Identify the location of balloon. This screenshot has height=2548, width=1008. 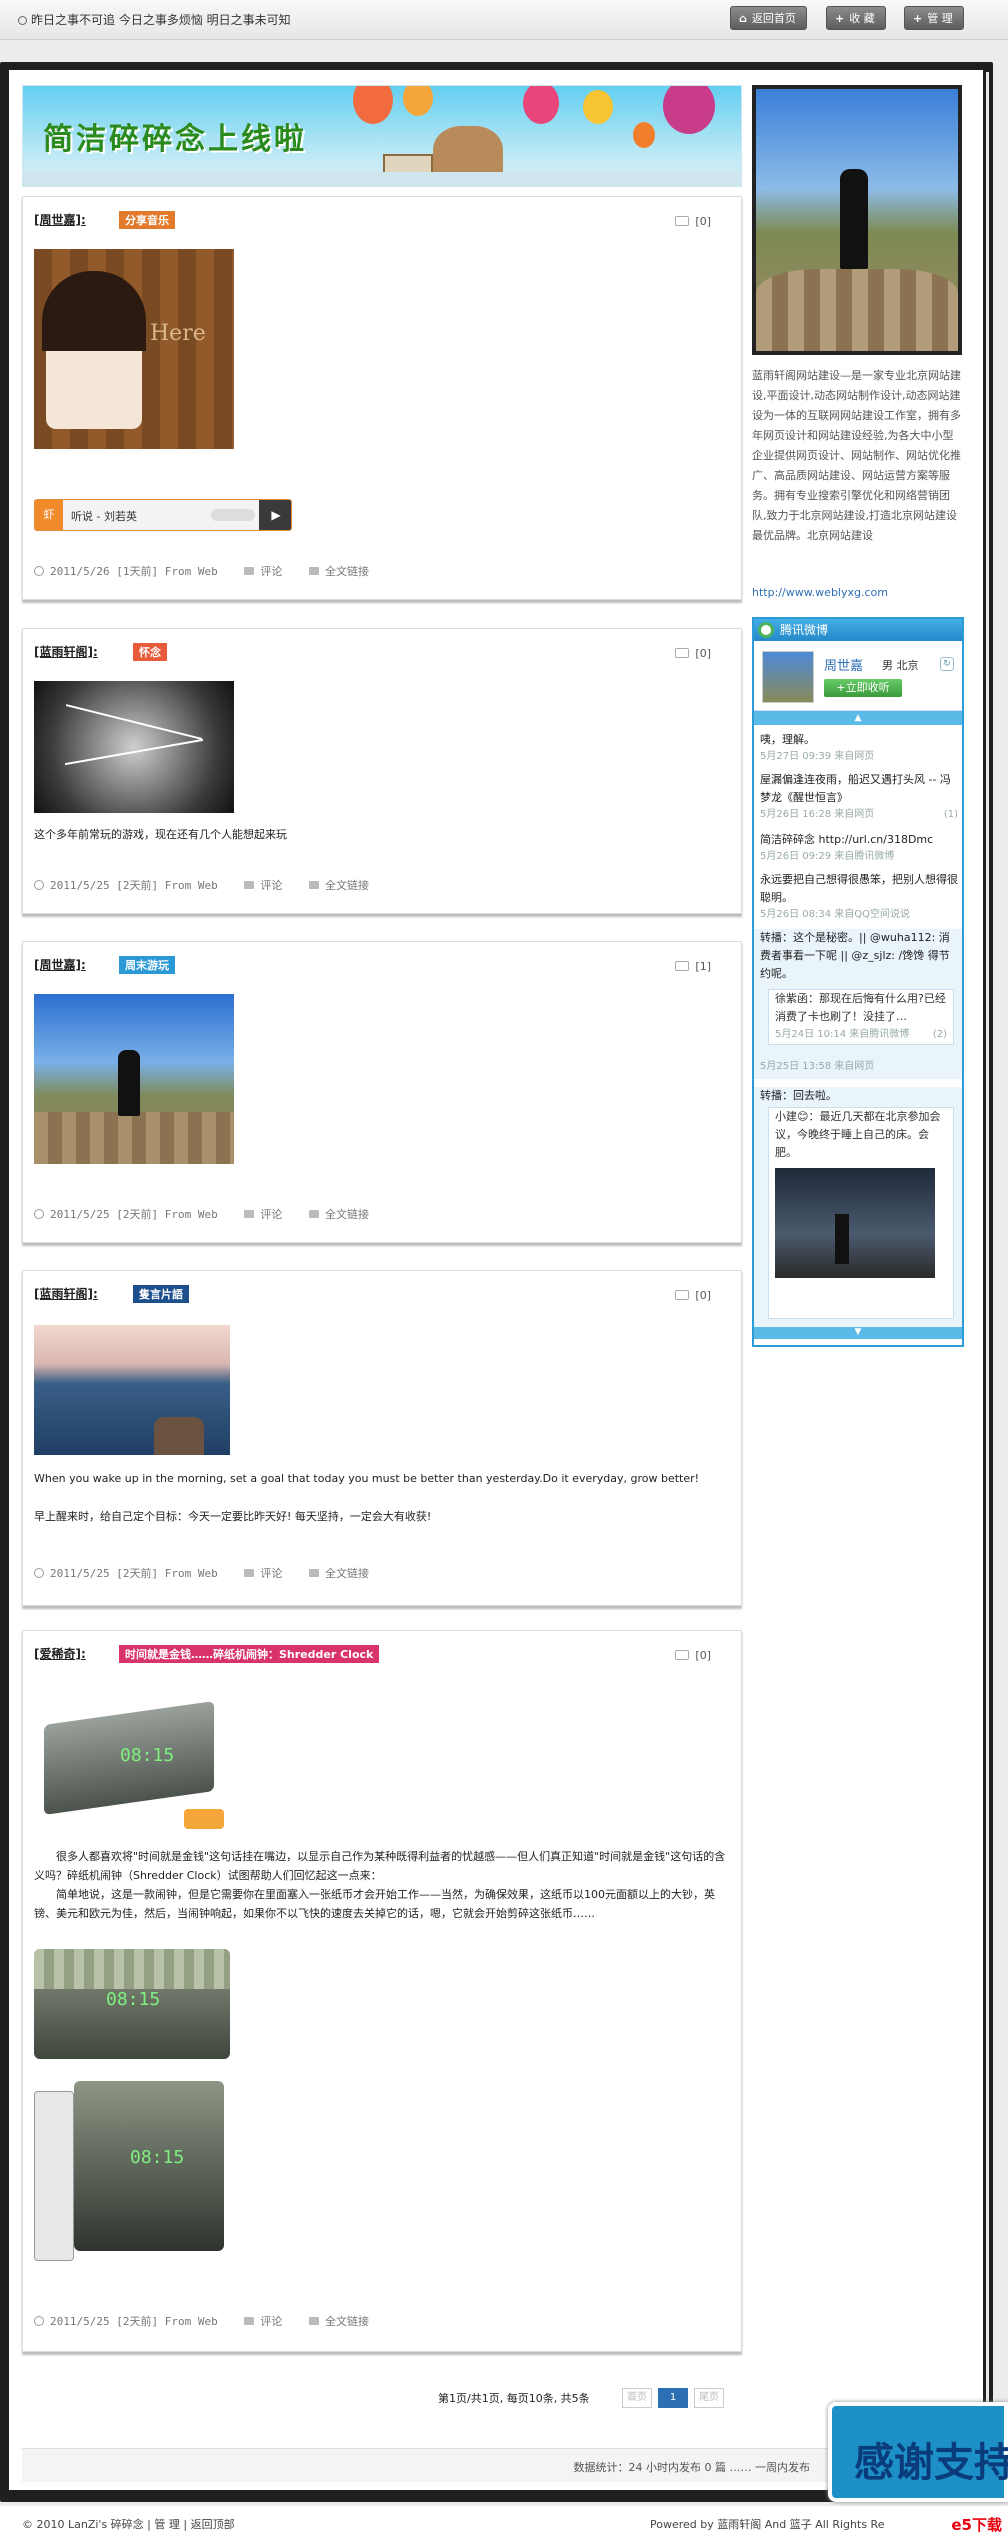
(541, 105).